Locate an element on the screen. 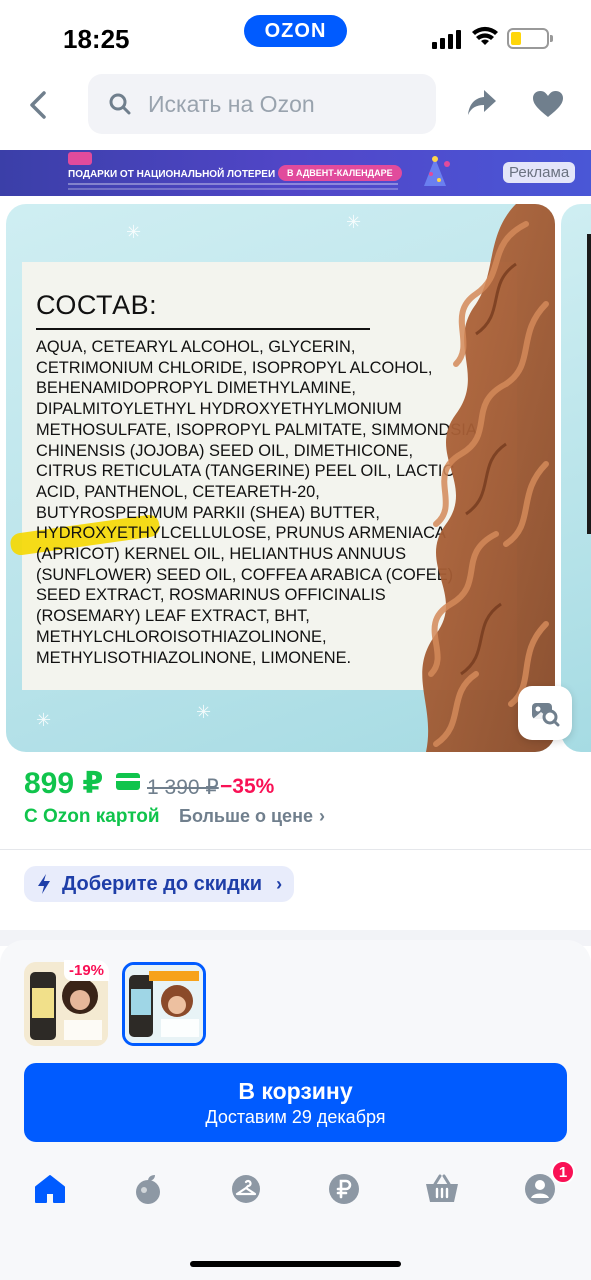 The width and height of the screenshot is (591, 1280). home-icon is located at coordinates (50, 1189).